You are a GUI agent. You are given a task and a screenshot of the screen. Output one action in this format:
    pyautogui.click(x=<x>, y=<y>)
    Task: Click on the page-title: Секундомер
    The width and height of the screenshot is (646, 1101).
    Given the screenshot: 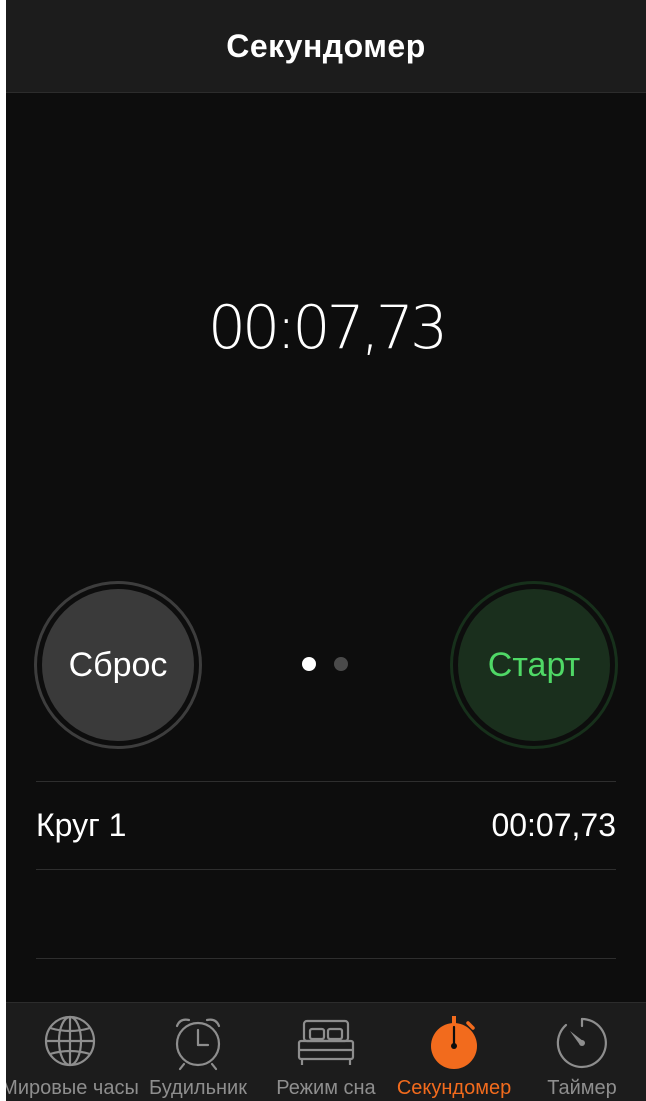 What is the action you would take?
    pyautogui.click(x=326, y=46)
    